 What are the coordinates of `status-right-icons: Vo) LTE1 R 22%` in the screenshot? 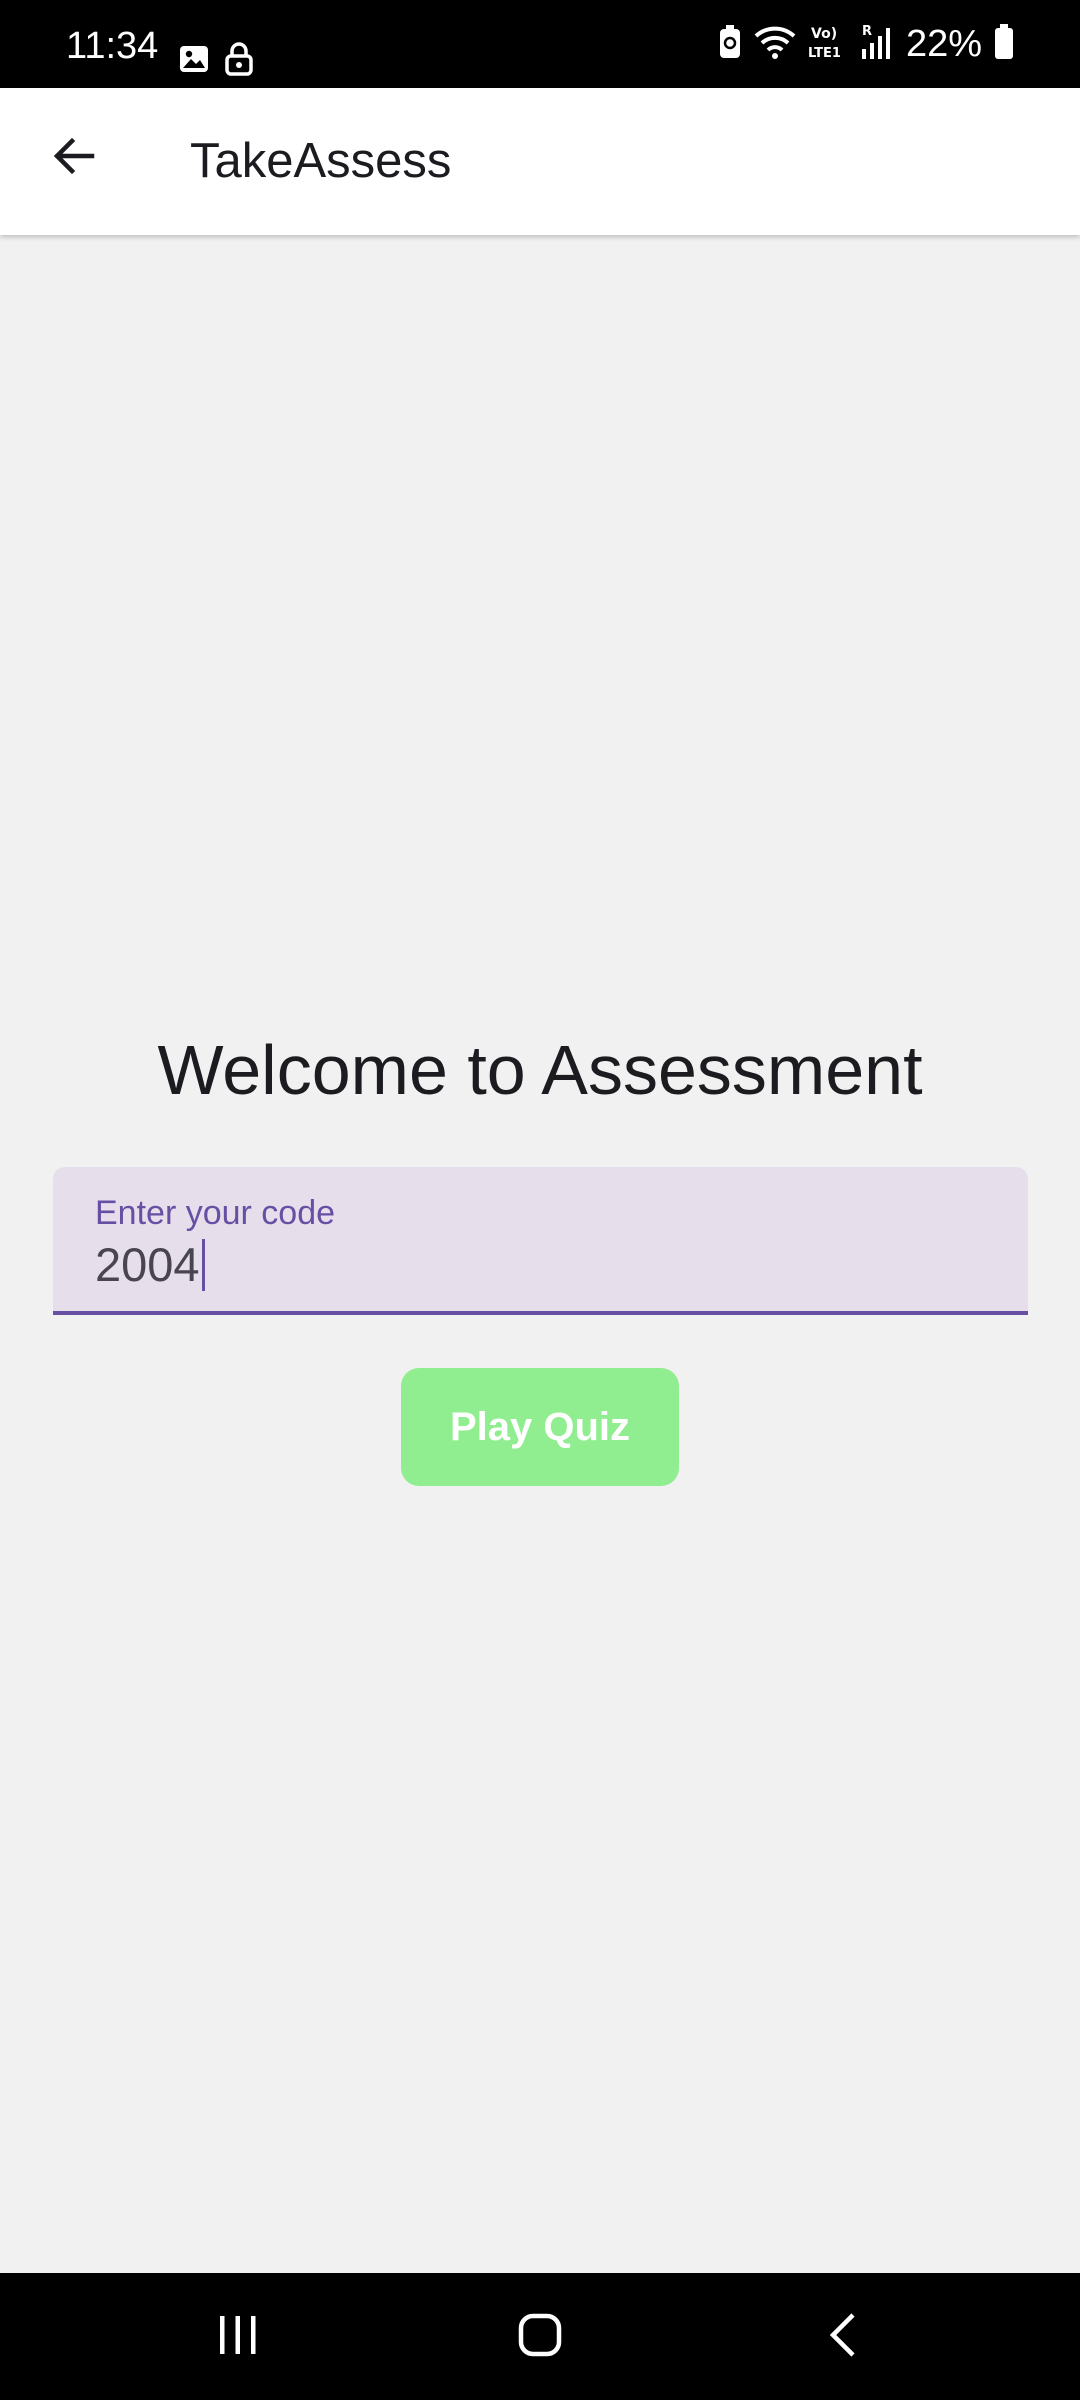 It's located at (866, 44).